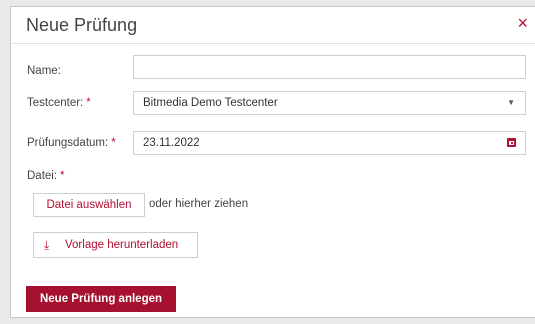  What do you see at coordinates (101, 299) in the screenshot?
I see `create-exam-button: Neue Prüfung anlegen` at bounding box center [101, 299].